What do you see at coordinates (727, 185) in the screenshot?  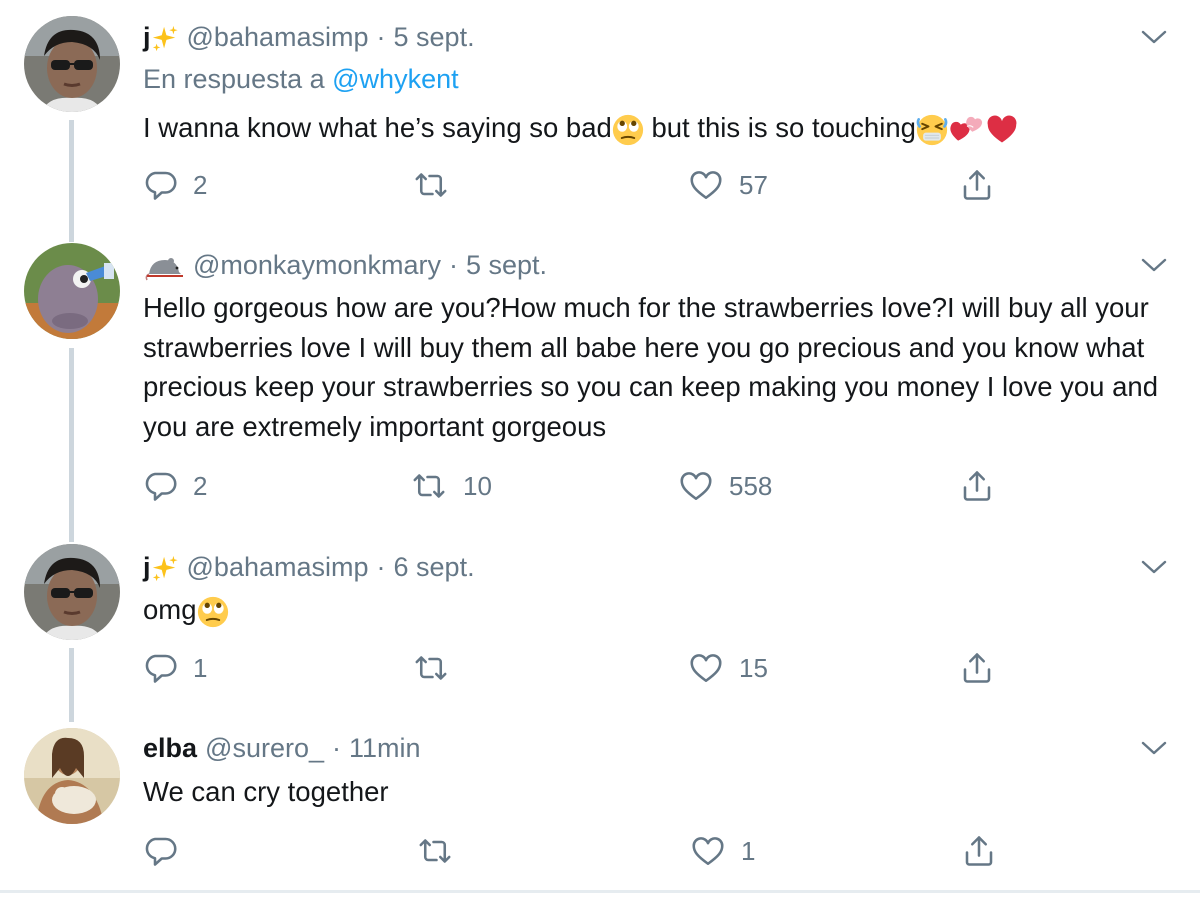 I see `like-button: 57` at bounding box center [727, 185].